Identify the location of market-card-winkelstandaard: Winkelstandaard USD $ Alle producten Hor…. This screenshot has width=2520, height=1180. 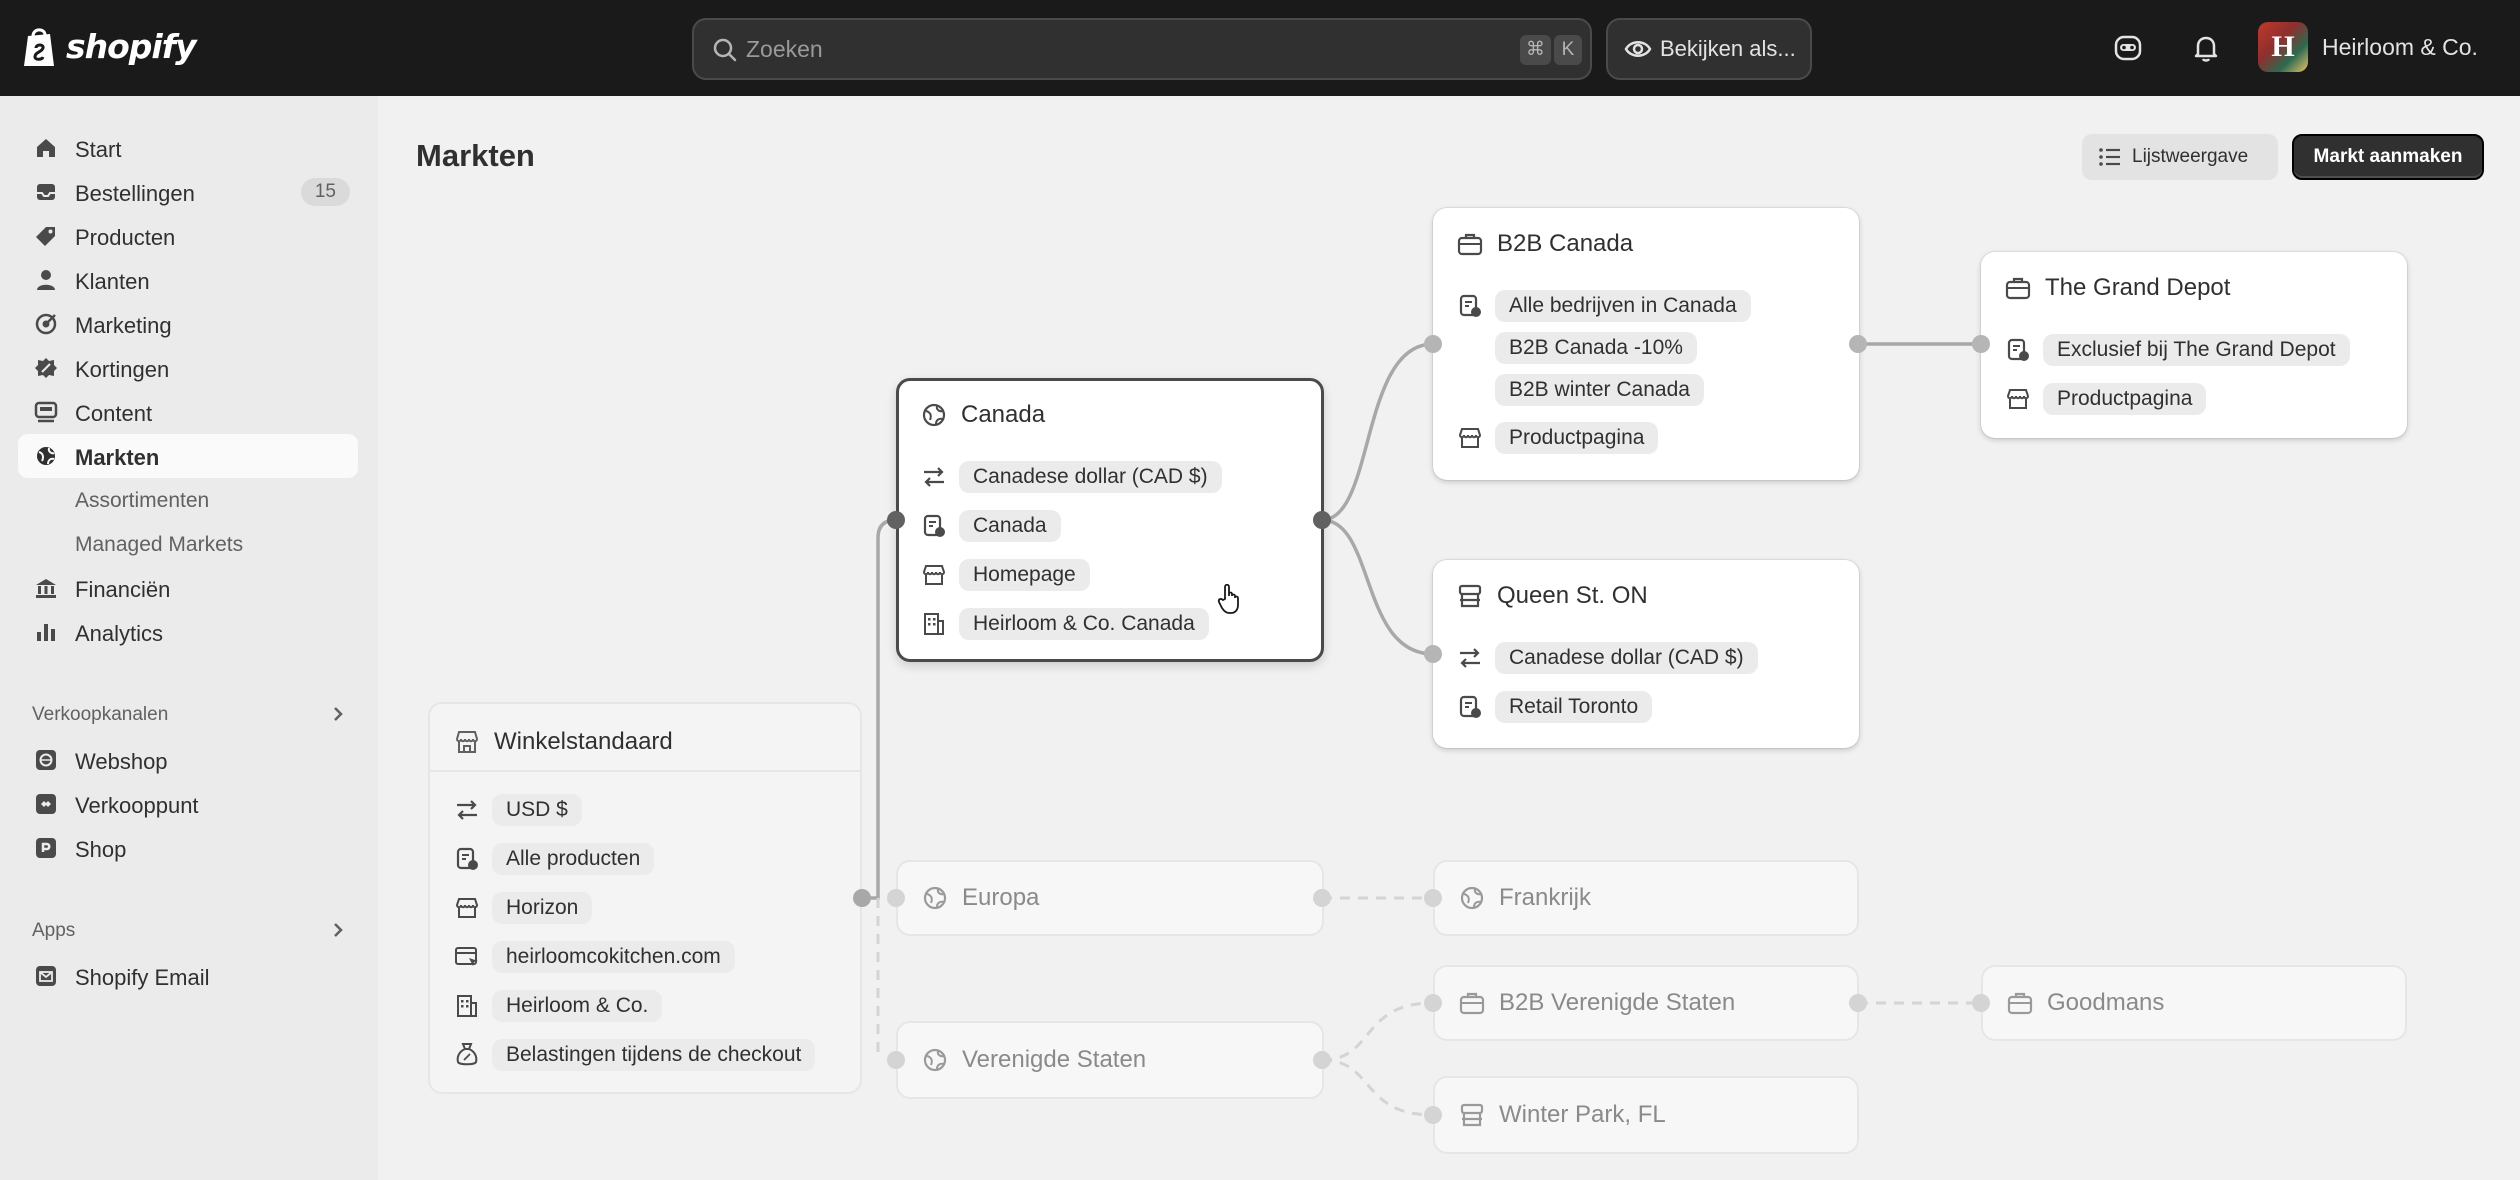
(645, 898).